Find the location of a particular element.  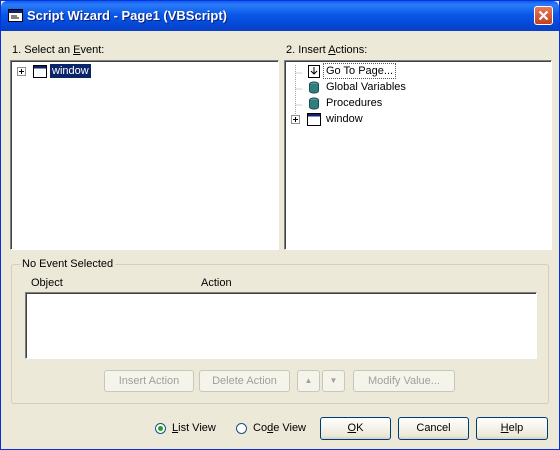

close-icon is located at coordinates (543, 15).